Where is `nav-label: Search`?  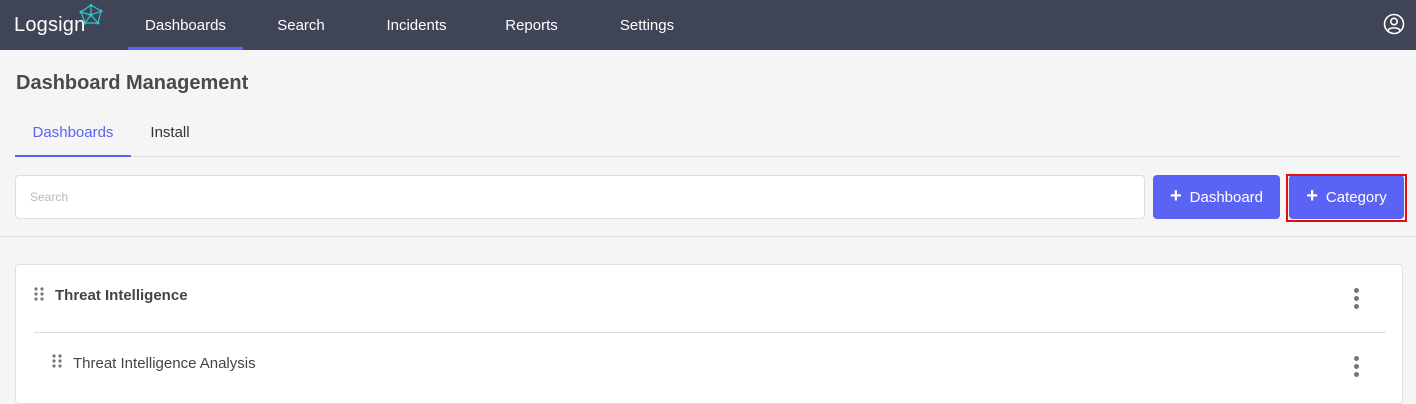 nav-label: Search is located at coordinates (301, 25).